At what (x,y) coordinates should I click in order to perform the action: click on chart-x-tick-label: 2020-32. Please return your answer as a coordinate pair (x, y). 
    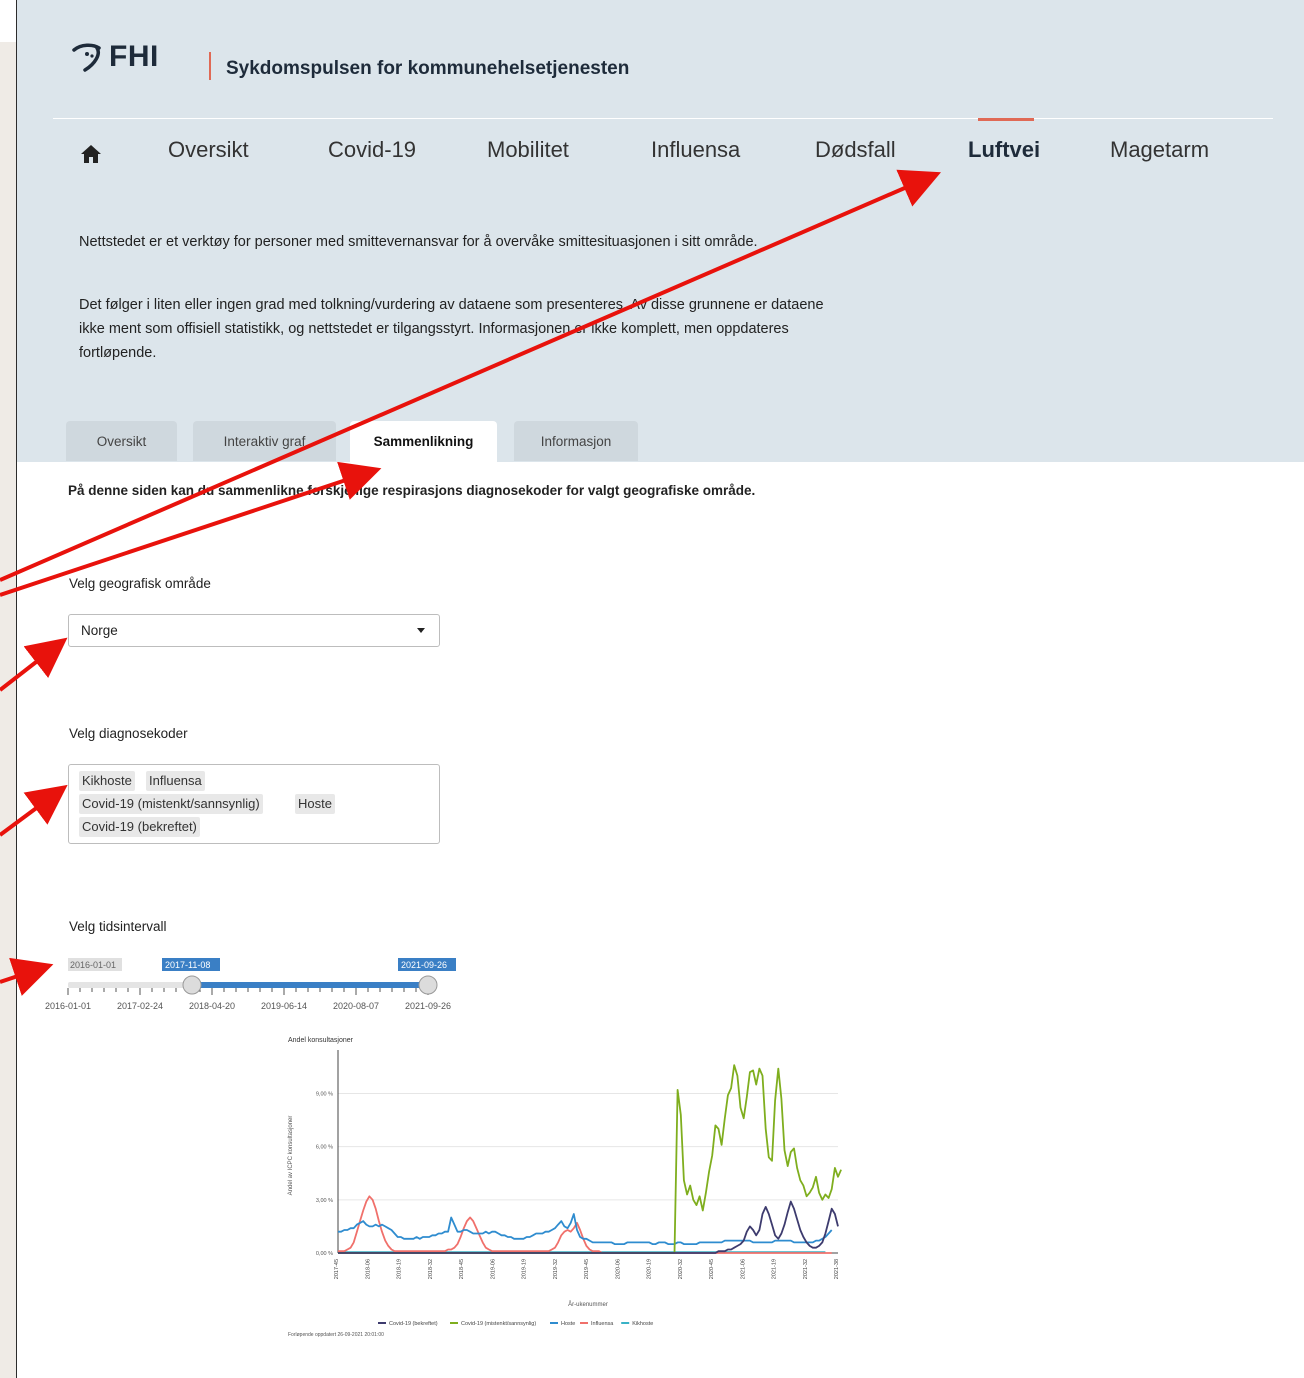
    Looking at the image, I should click on (681, 1269).